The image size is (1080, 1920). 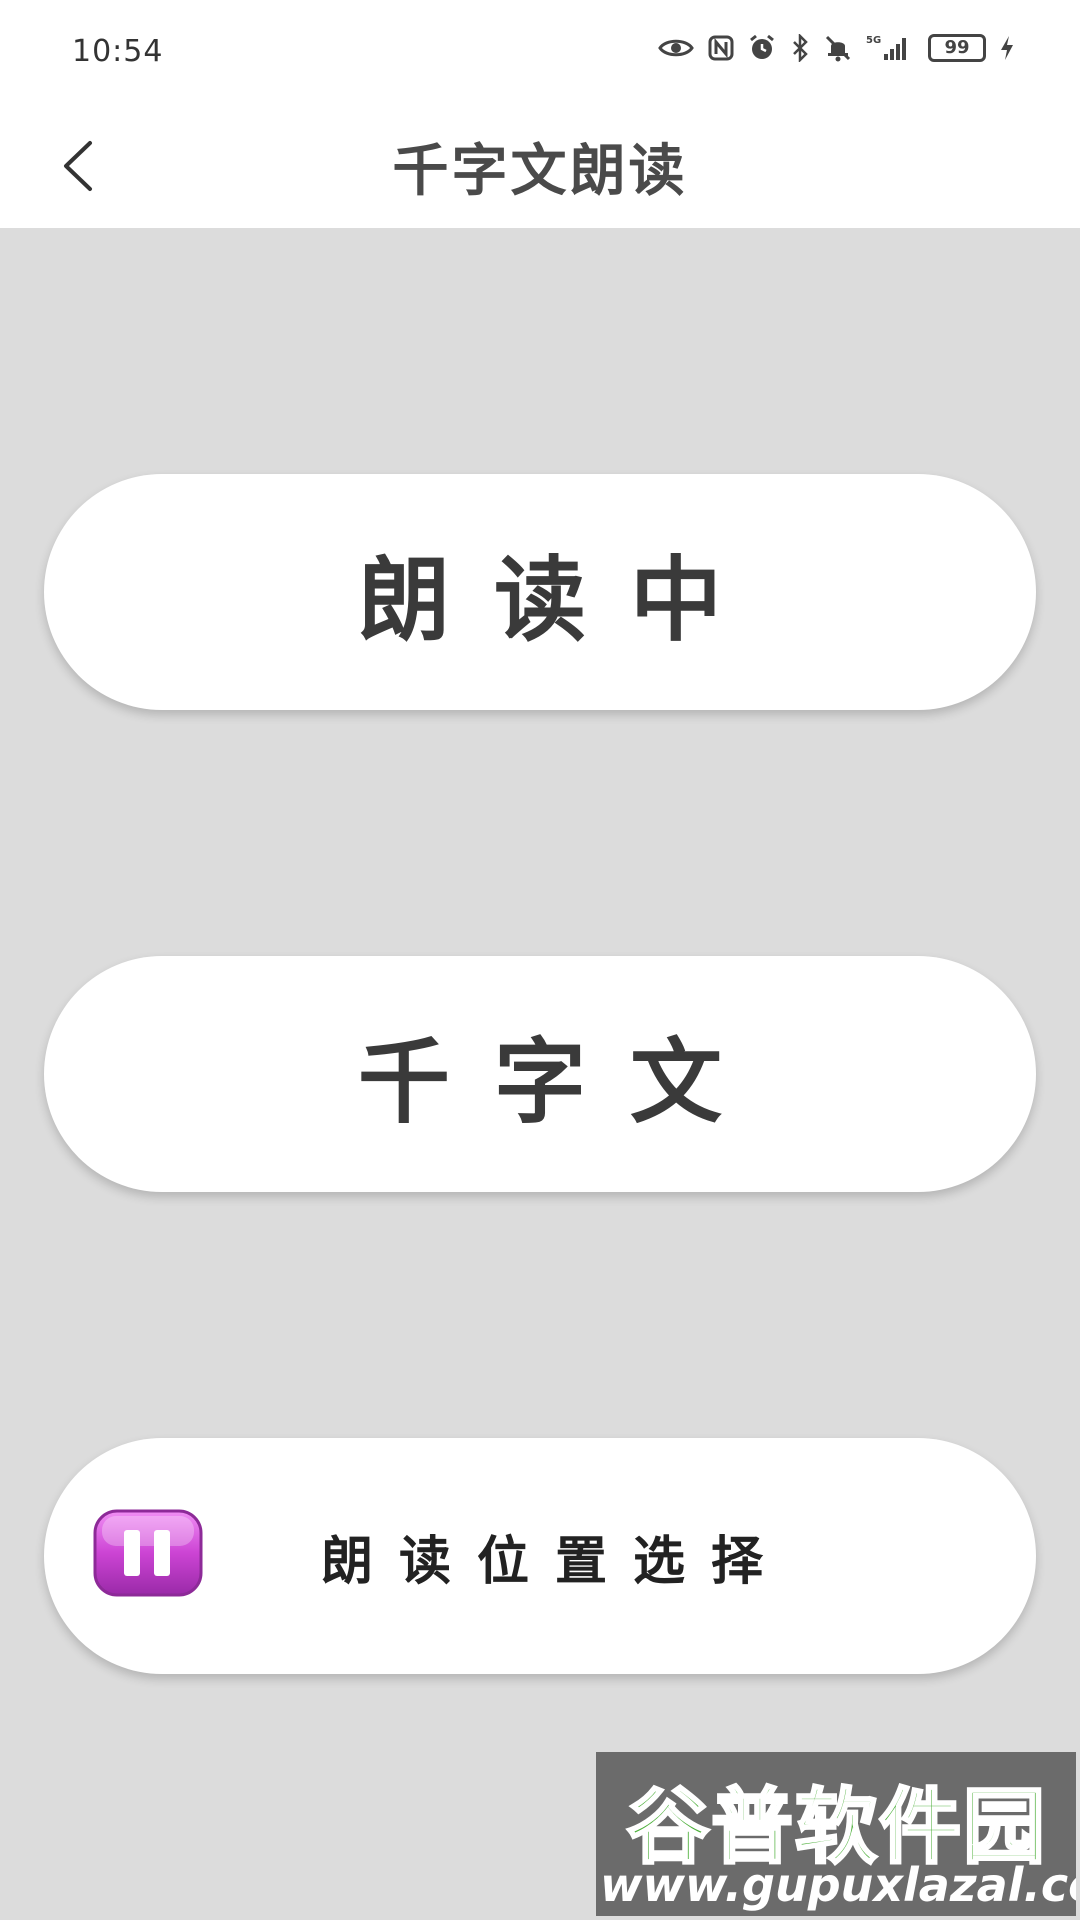 I want to click on reading-status-label: 朗读中, so click(x=561, y=600).